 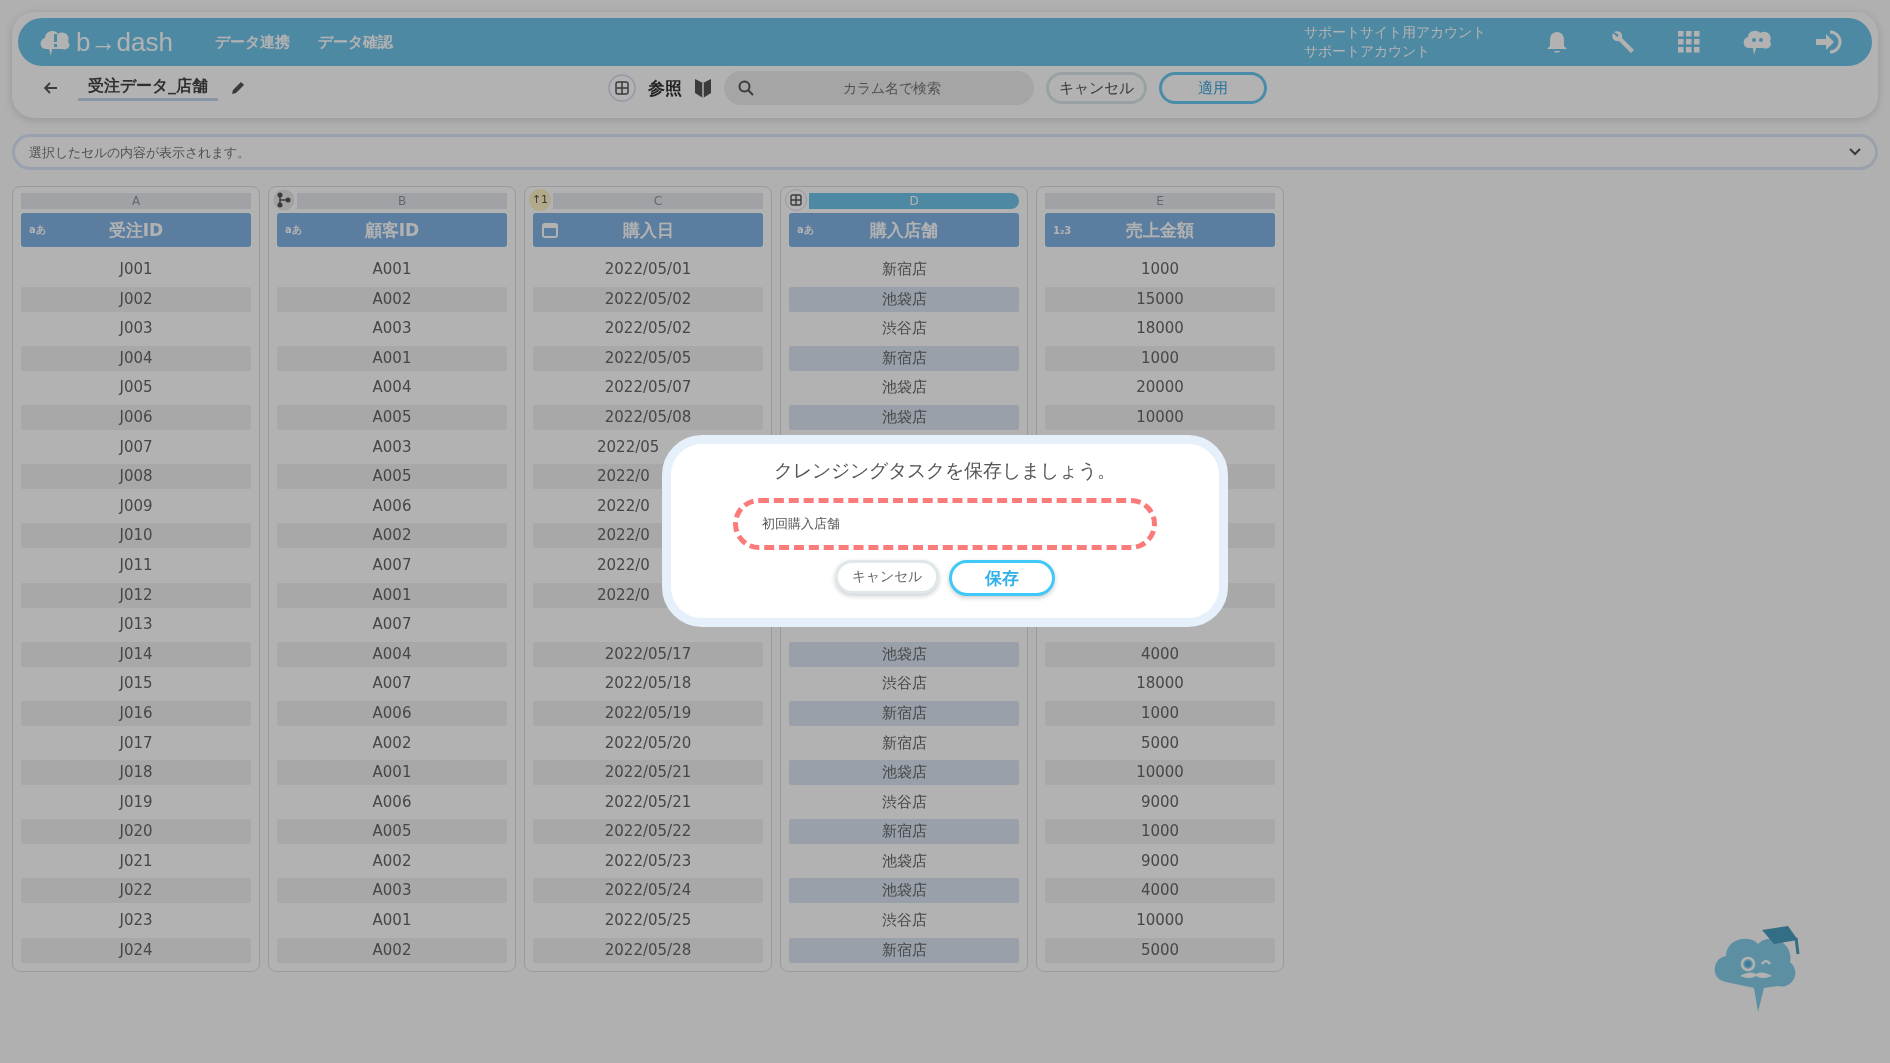 I want to click on table-cell: 2022/05/24, so click(x=648, y=891).